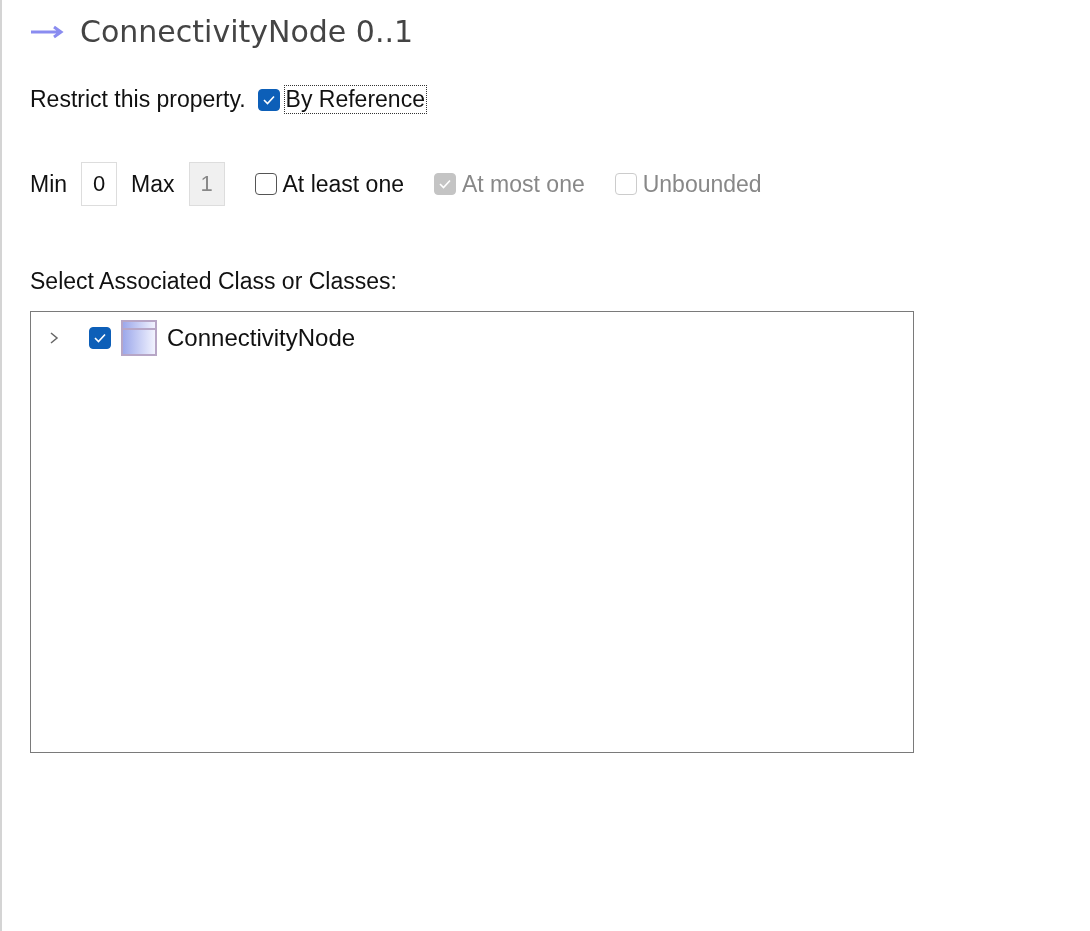 This screenshot has width=1090, height=931. Describe the element at coordinates (214, 281) in the screenshot. I see `section-label: Select Associated Class or Classes:` at that location.